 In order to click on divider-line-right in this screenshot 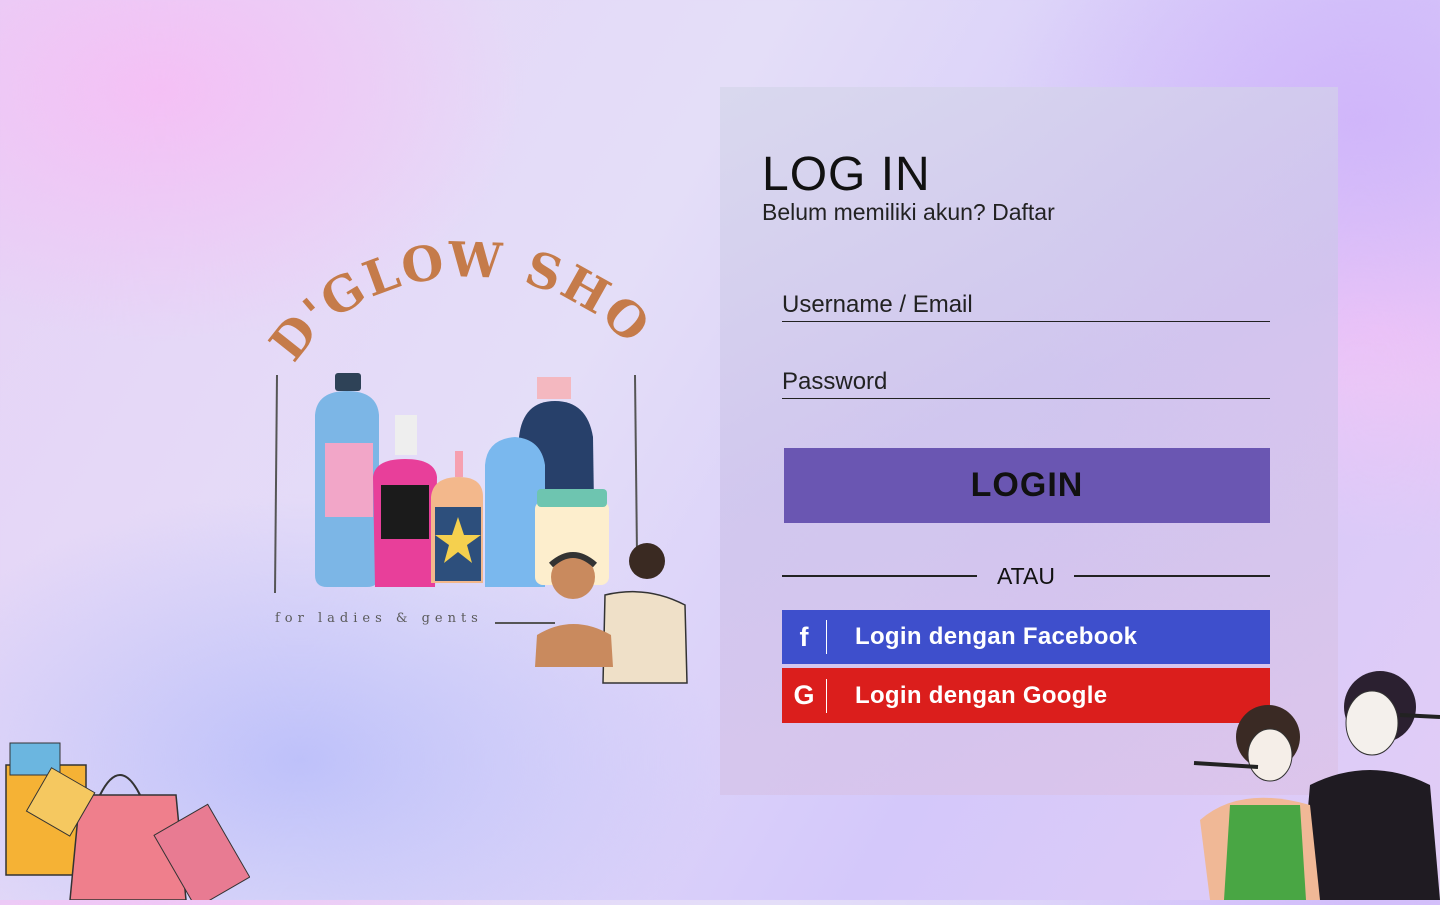, I will do `click(1172, 576)`.